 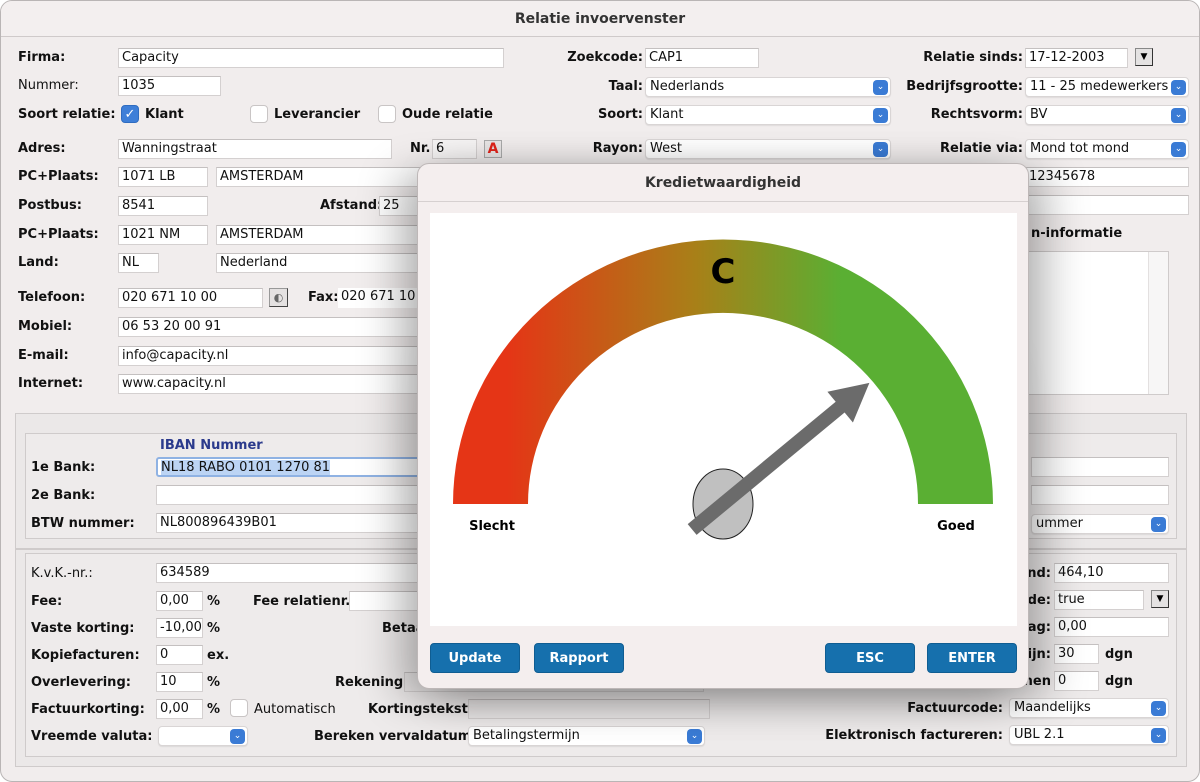 What do you see at coordinates (1107, 87) in the screenshot?
I see `bedrijfsgrootte-select: 11 - 25 medewerkers ⌄` at bounding box center [1107, 87].